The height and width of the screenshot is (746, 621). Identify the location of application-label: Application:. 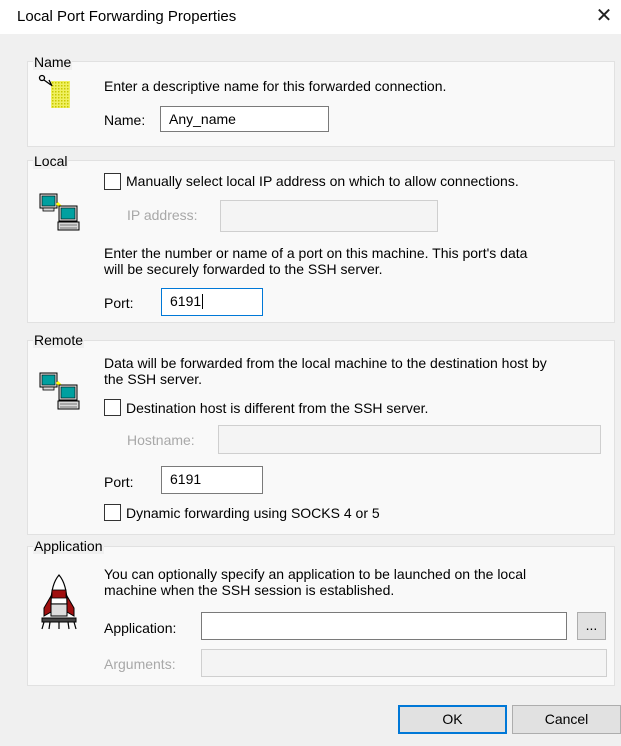
(140, 628).